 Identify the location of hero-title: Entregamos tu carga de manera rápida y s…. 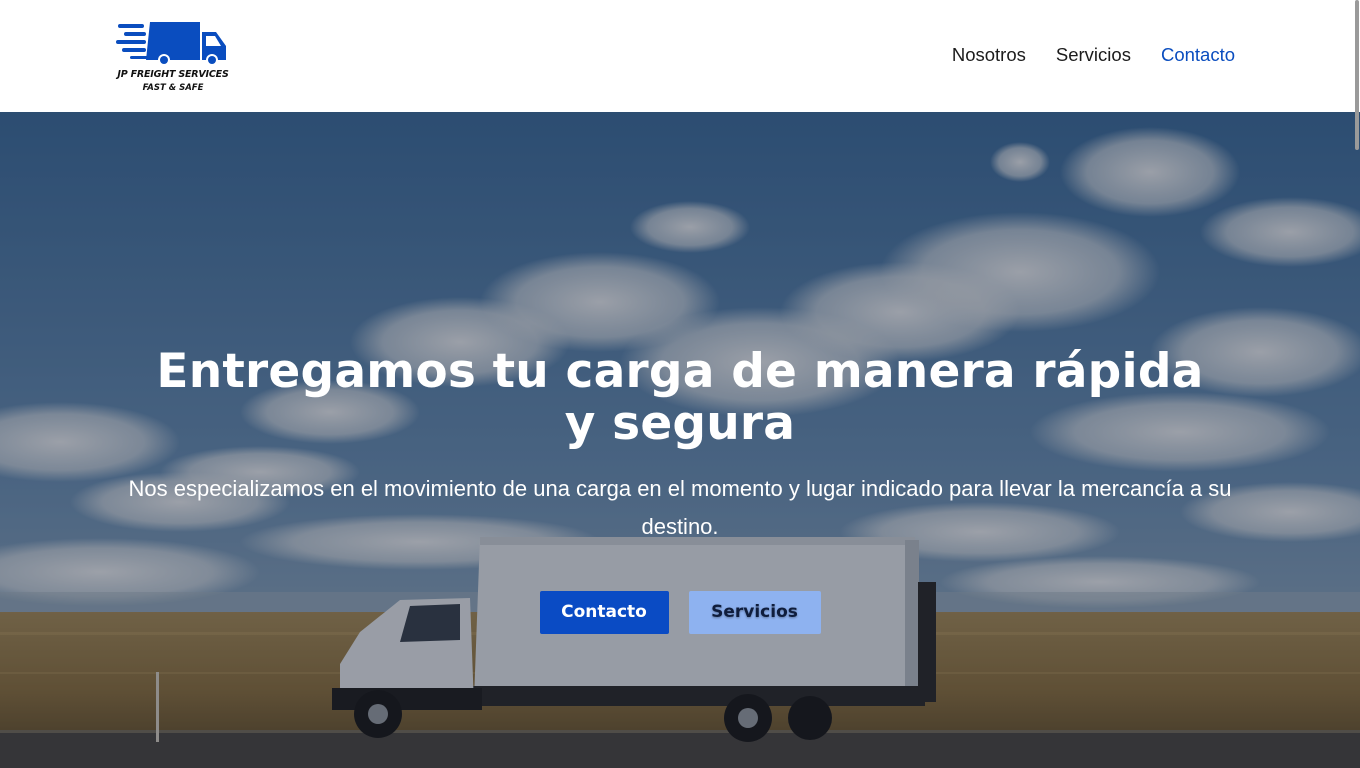
(680, 397).